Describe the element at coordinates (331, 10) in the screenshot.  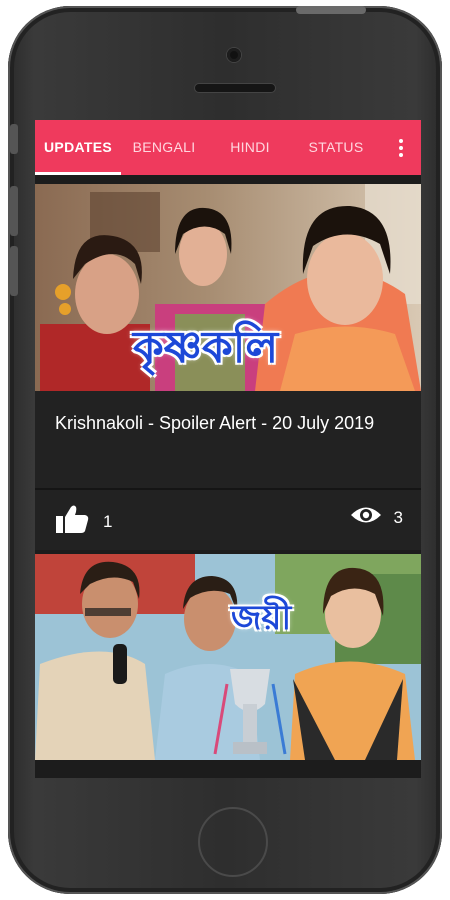
I see `power-button` at that location.